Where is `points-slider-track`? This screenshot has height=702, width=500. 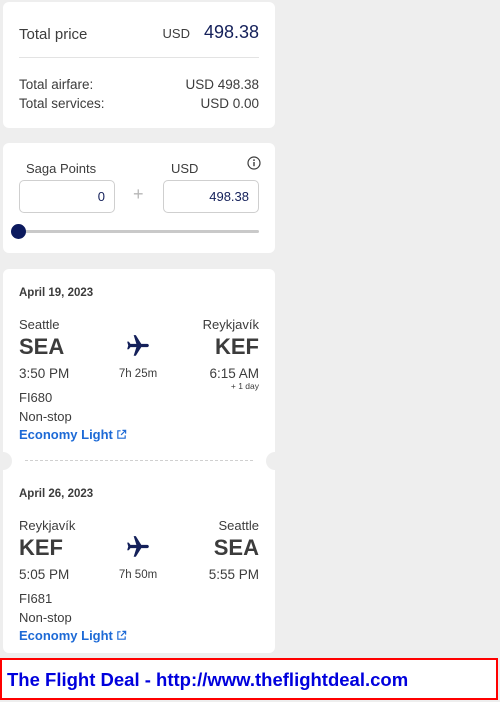
points-slider-track is located at coordinates (139, 231).